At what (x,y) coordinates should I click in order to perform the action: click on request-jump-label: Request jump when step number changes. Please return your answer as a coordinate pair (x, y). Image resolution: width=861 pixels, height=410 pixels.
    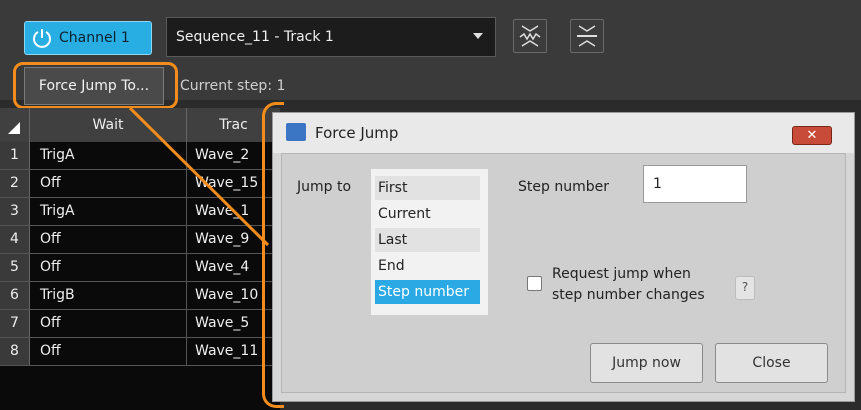
    Looking at the image, I should click on (637, 285).